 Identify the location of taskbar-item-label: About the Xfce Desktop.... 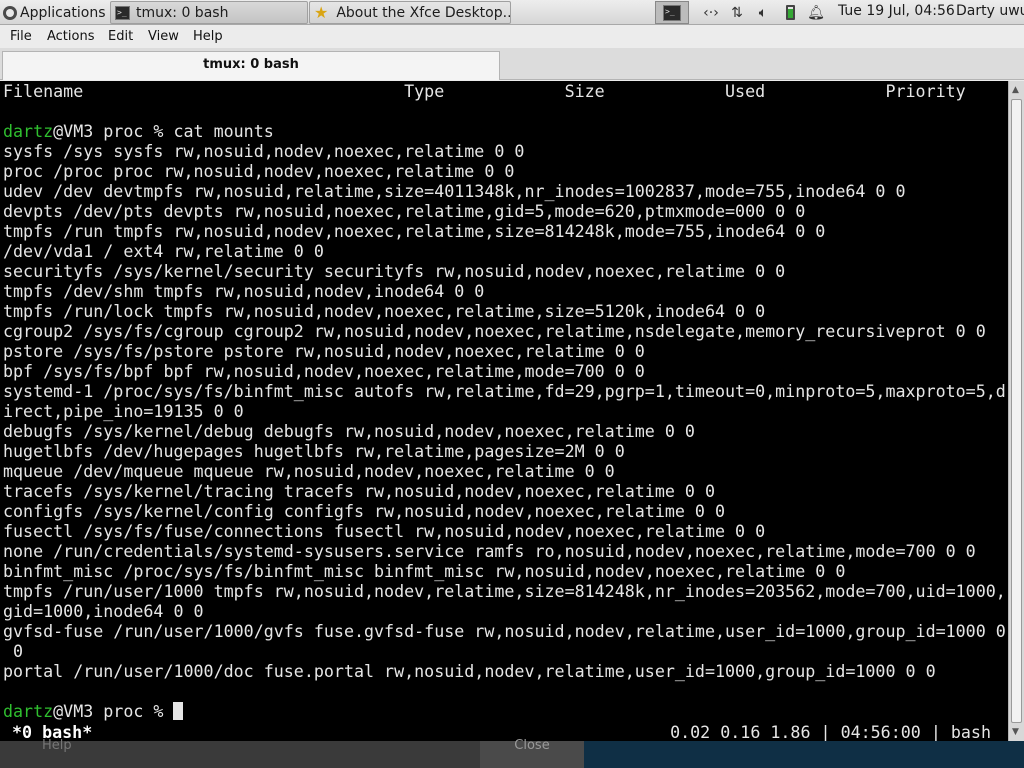
(423, 12).